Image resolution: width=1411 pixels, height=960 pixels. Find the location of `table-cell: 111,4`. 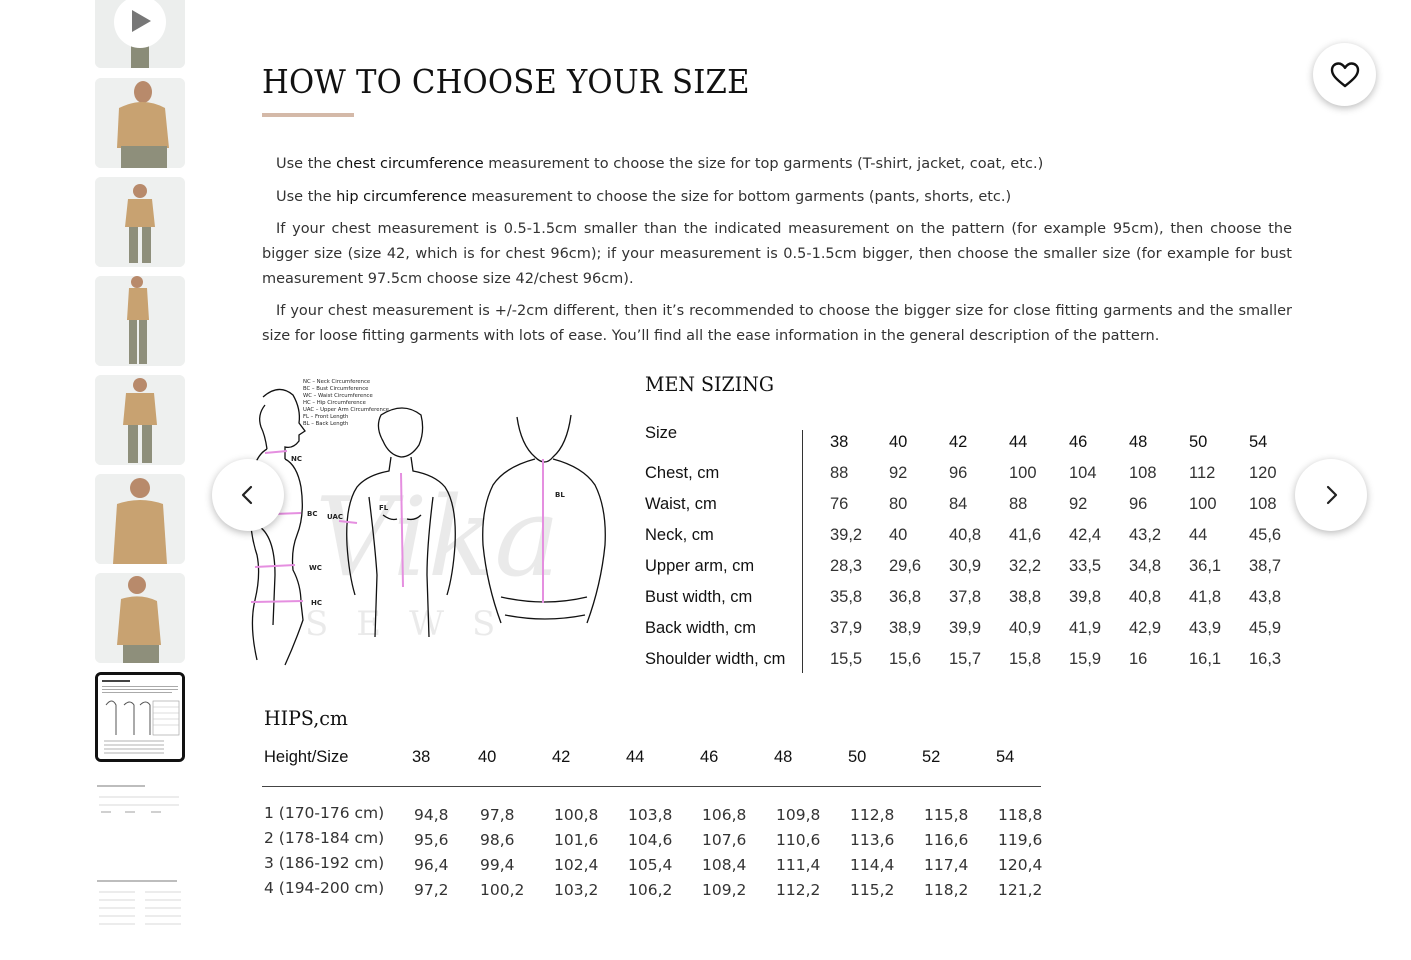

table-cell: 111,4 is located at coordinates (798, 865).